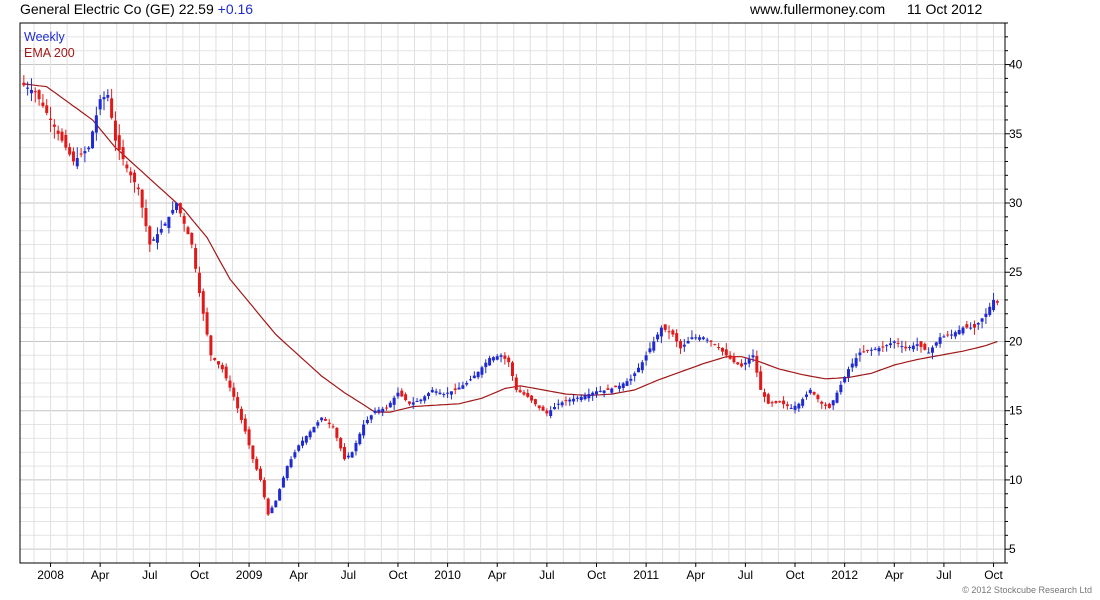 The width and height of the screenshot is (1100, 600). What do you see at coordinates (745, 575) in the screenshot?
I see `x-tick-label: Jul` at bounding box center [745, 575].